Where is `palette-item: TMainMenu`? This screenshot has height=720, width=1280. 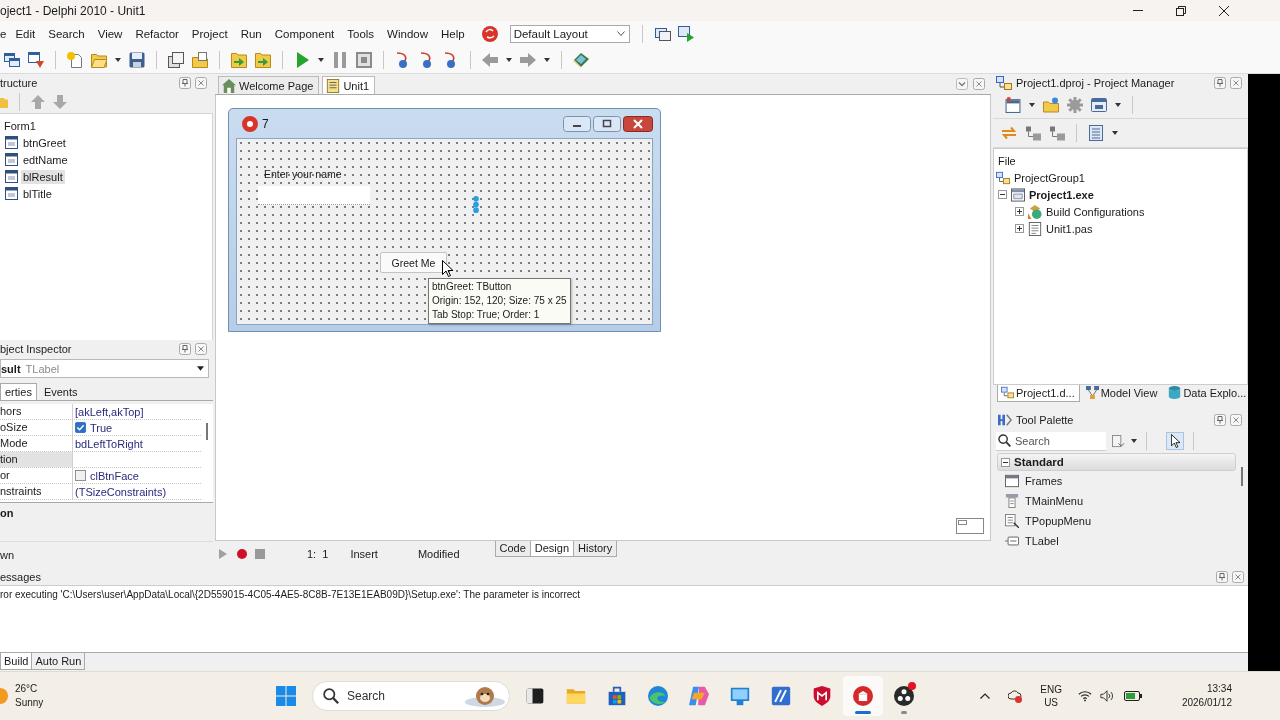
palette-item: TMainMenu is located at coordinates (1054, 501).